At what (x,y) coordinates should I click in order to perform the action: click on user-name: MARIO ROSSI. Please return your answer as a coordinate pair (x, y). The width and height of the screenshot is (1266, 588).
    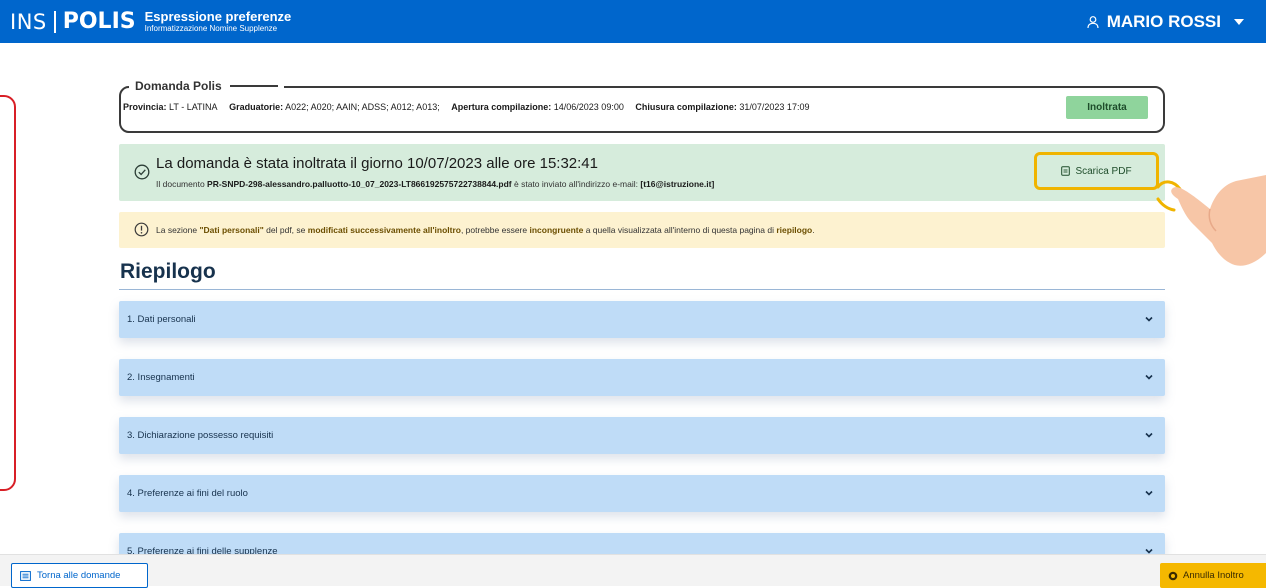
    Looking at the image, I should click on (1163, 21).